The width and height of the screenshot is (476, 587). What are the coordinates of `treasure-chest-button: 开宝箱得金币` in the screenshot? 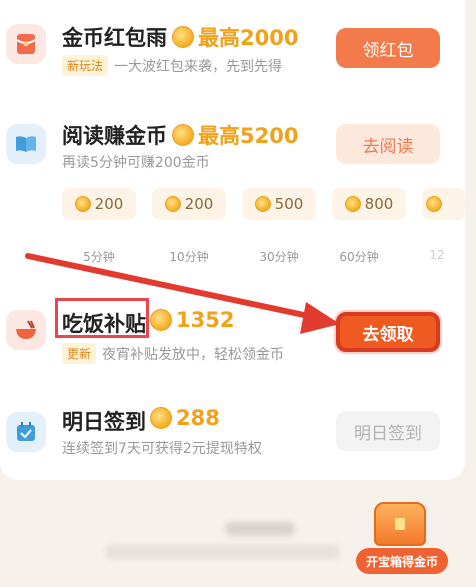 It's located at (402, 540).